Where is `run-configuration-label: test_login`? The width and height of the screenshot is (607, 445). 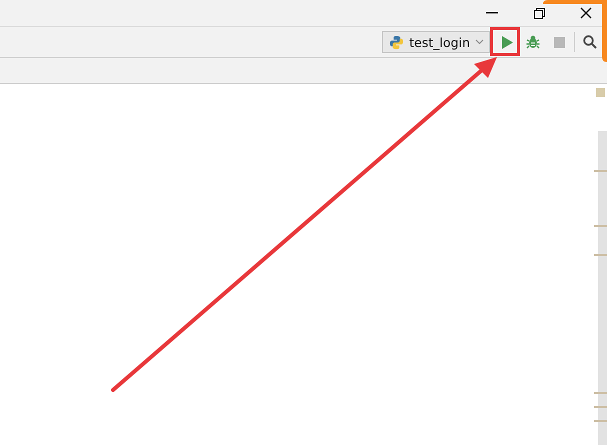
run-configuration-label: test_login is located at coordinates (439, 42).